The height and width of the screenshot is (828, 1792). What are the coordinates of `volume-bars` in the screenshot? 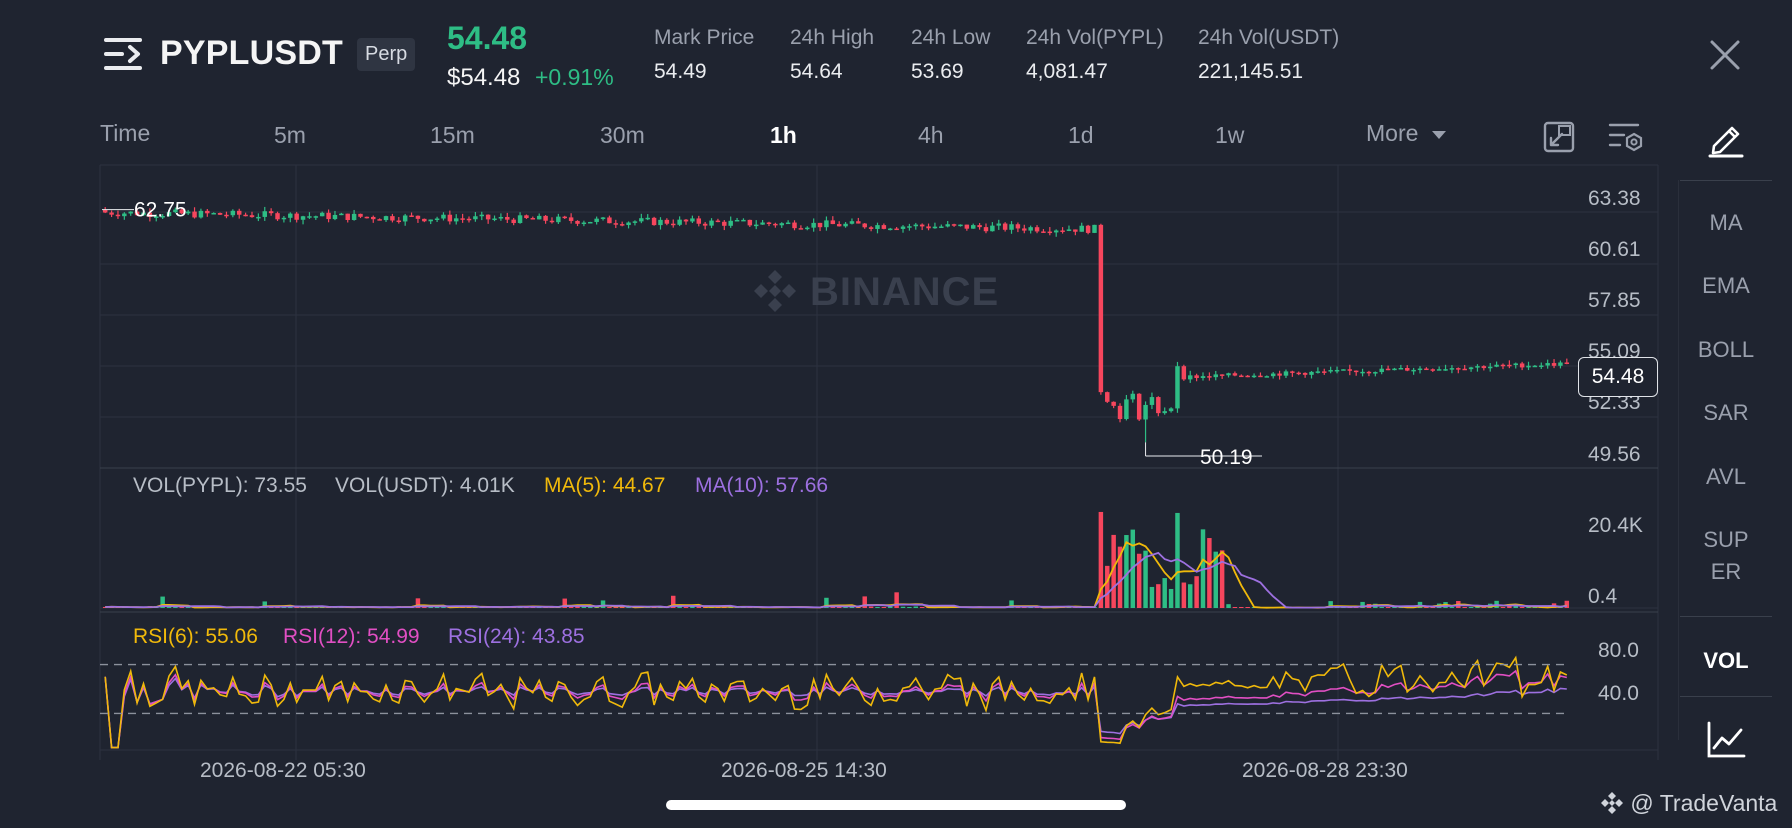 It's located at (836, 559).